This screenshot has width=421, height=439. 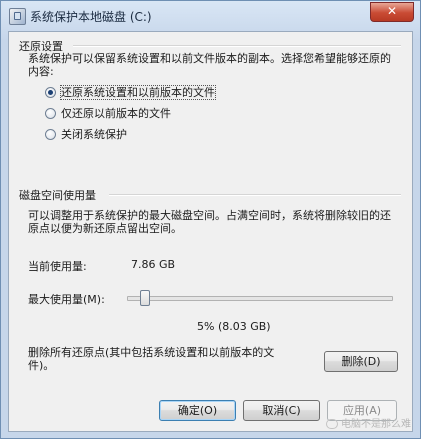 I want to click on delete-restore-points-text: 删除所有还原点(其中包括系统设置和以前版本的文件)。, so click(x=151, y=359).